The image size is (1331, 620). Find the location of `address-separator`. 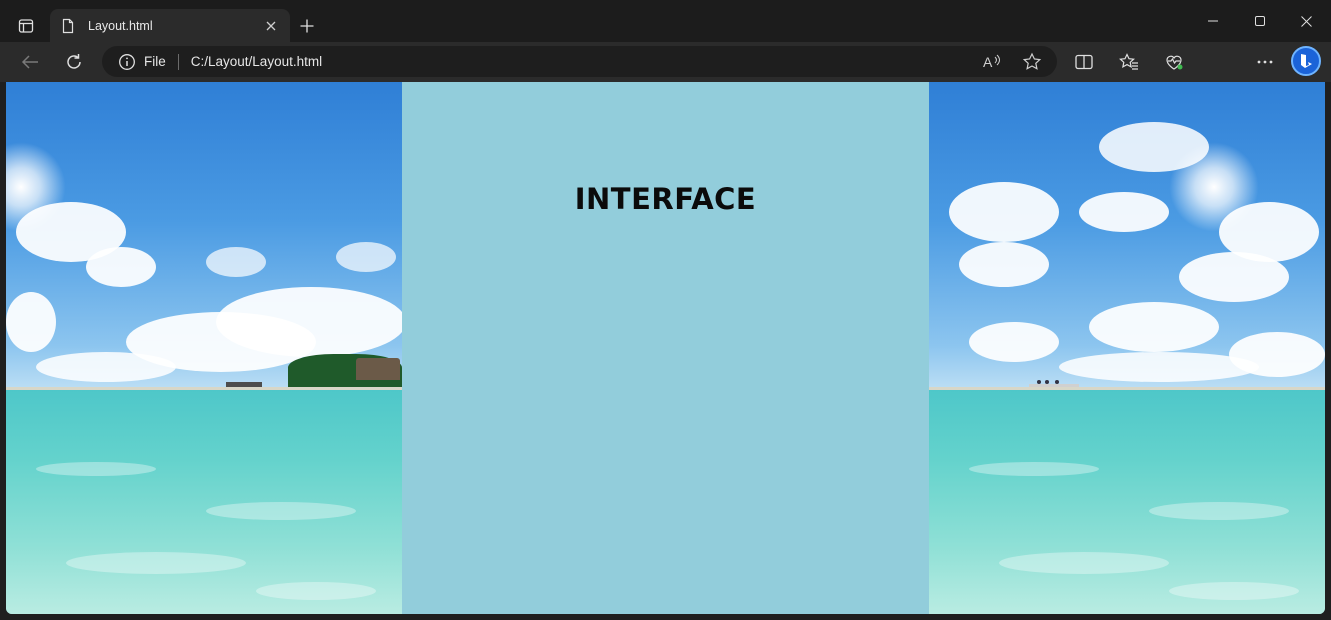

address-separator is located at coordinates (178, 61).